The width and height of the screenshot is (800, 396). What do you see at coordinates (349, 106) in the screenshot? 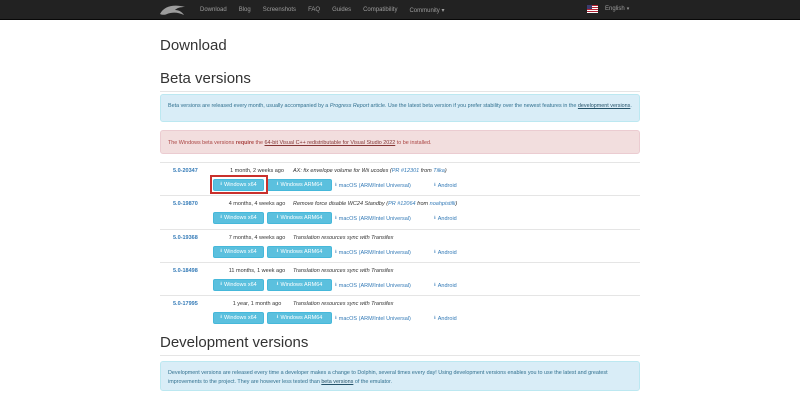
I see `progress-report-text: Progress Report` at bounding box center [349, 106].